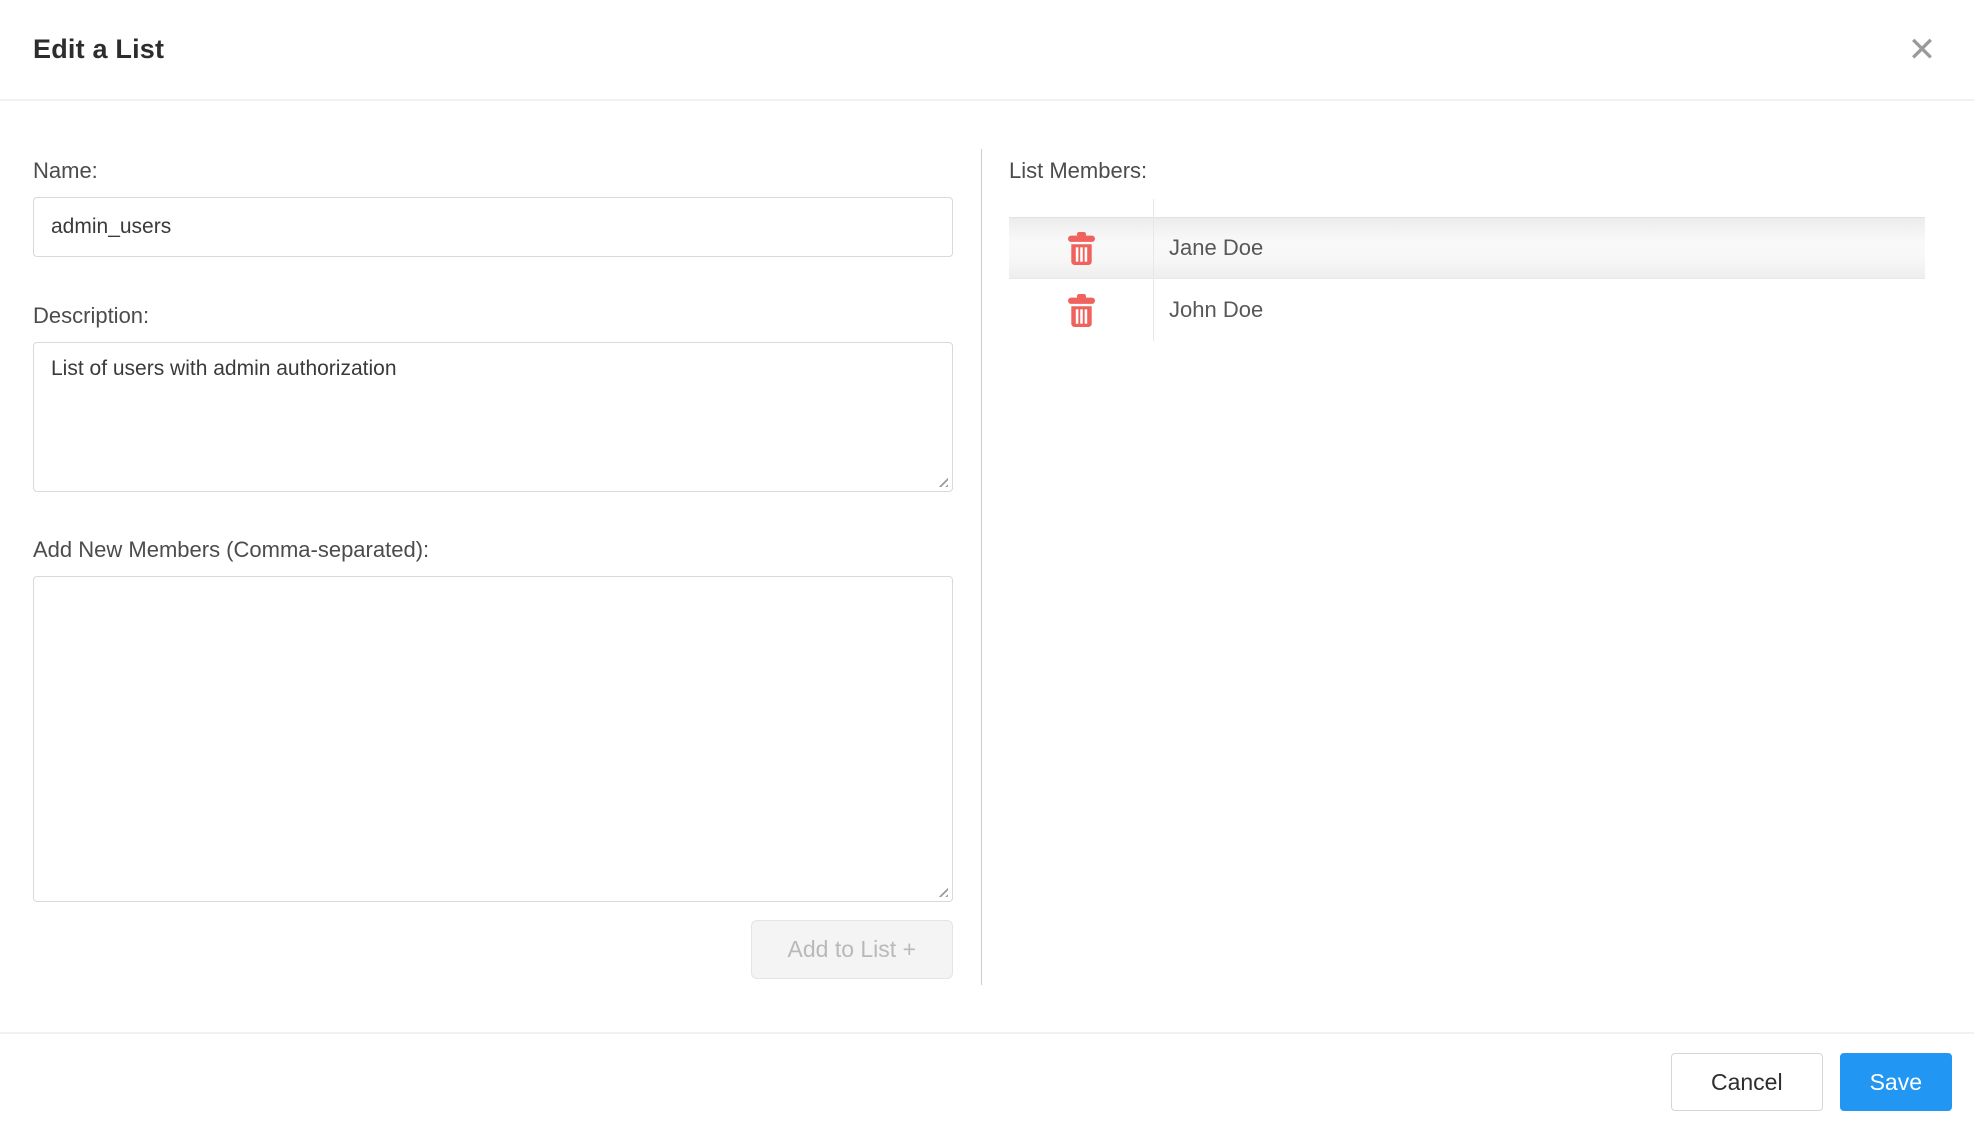 This screenshot has width=1974, height=1130. I want to click on description-label: Description:, so click(91, 315).